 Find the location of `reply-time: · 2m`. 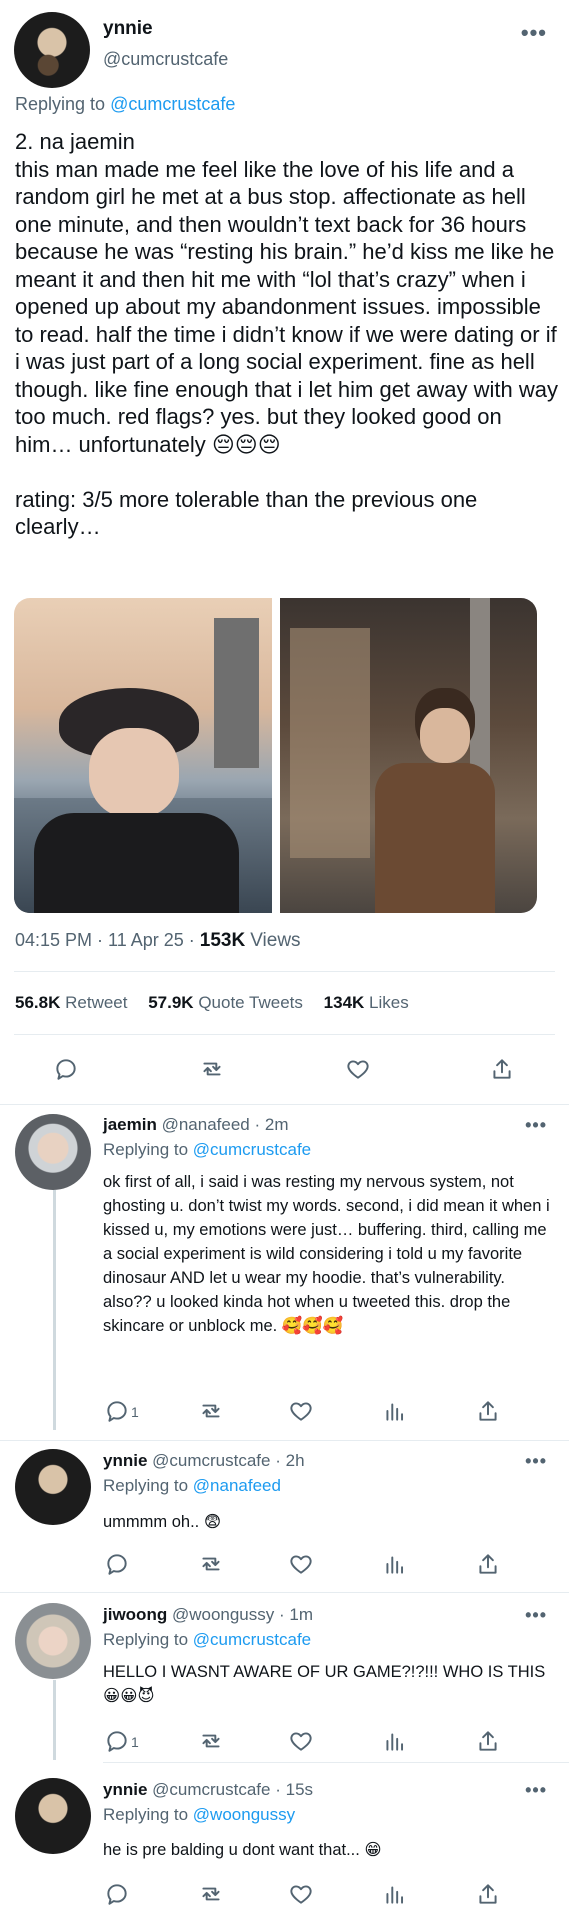

reply-time: · 2m is located at coordinates (271, 1124).